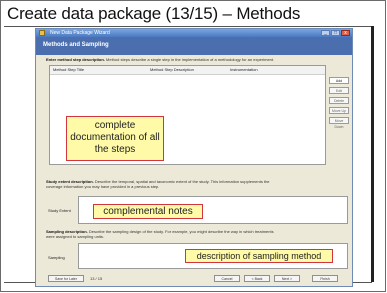 Image resolution: width=387 pixels, height=293 pixels. Describe the element at coordinates (68, 69) in the screenshot. I see `column-header-title: Method Step Title` at that location.